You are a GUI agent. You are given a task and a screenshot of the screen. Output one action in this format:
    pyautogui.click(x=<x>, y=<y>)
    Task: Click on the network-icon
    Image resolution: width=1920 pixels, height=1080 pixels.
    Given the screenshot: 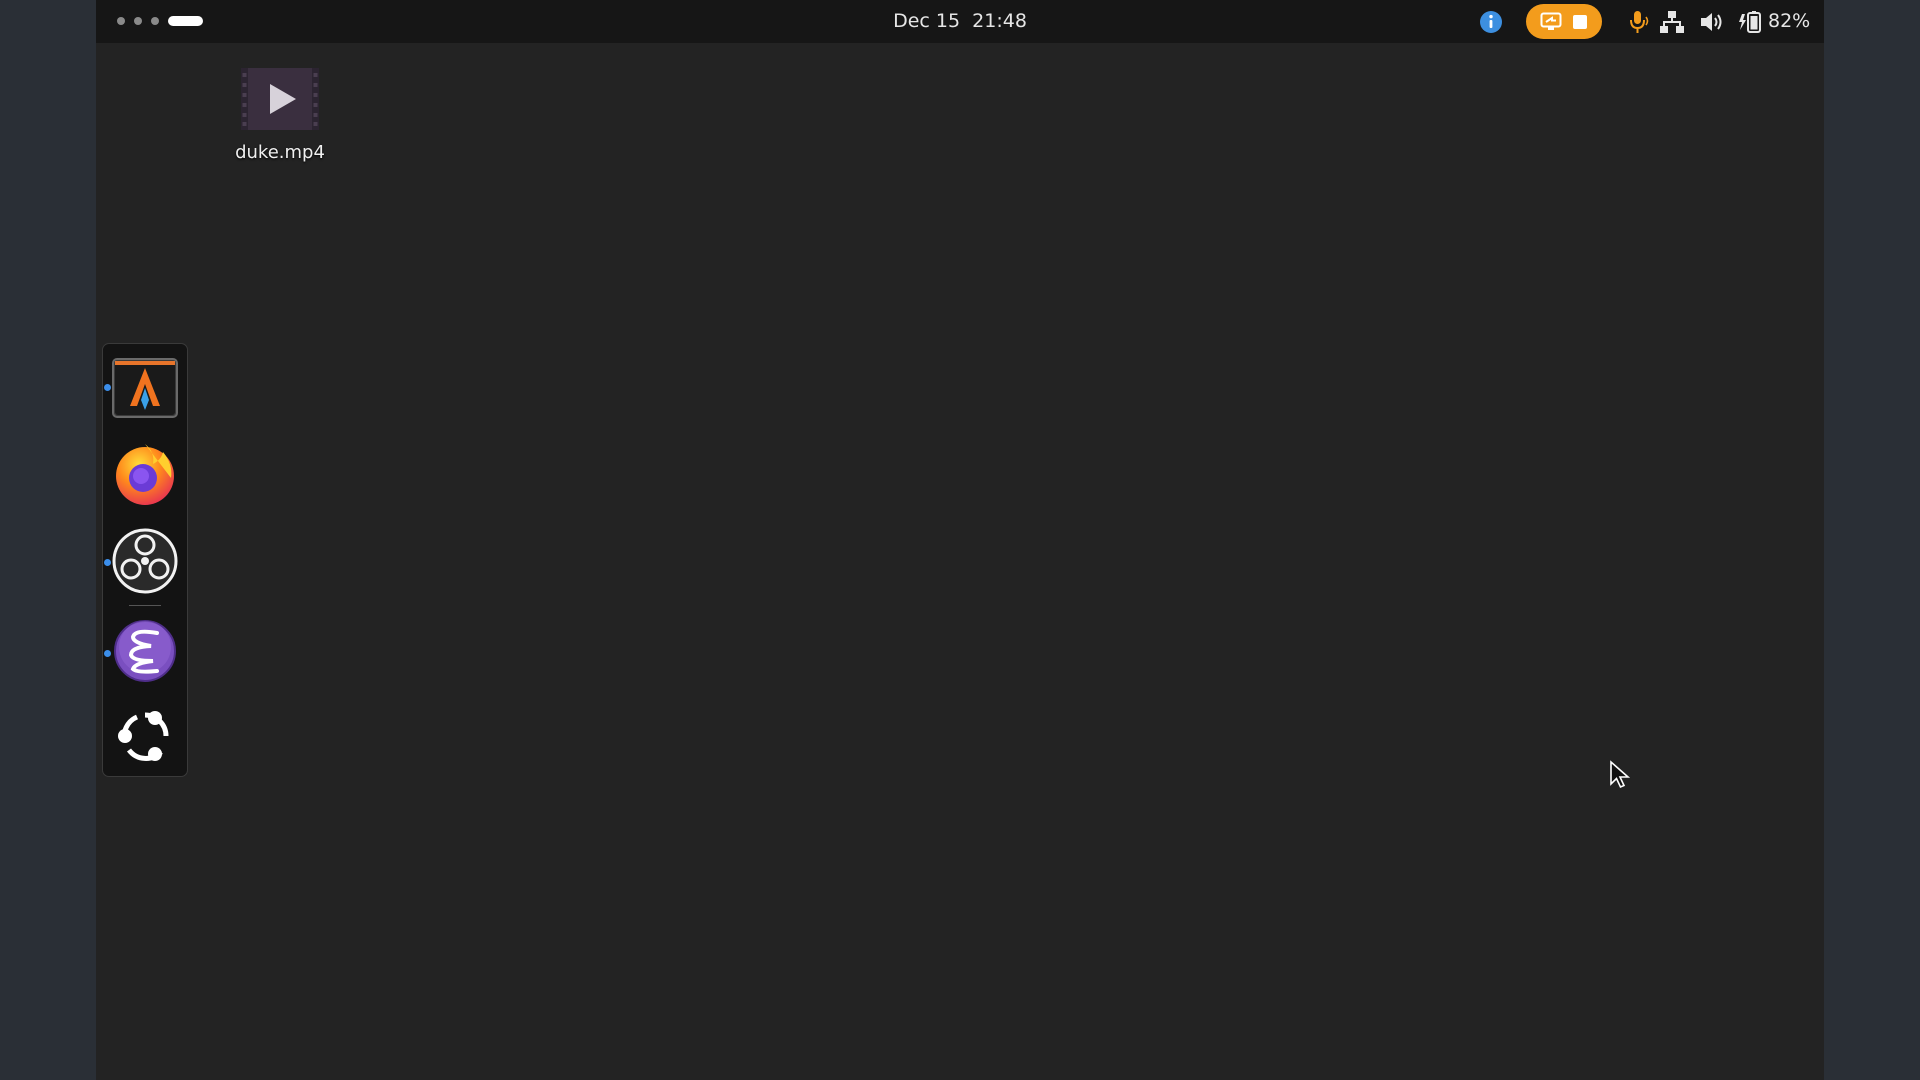 What is the action you would take?
    pyautogui.click(x=1672, y=22)
    